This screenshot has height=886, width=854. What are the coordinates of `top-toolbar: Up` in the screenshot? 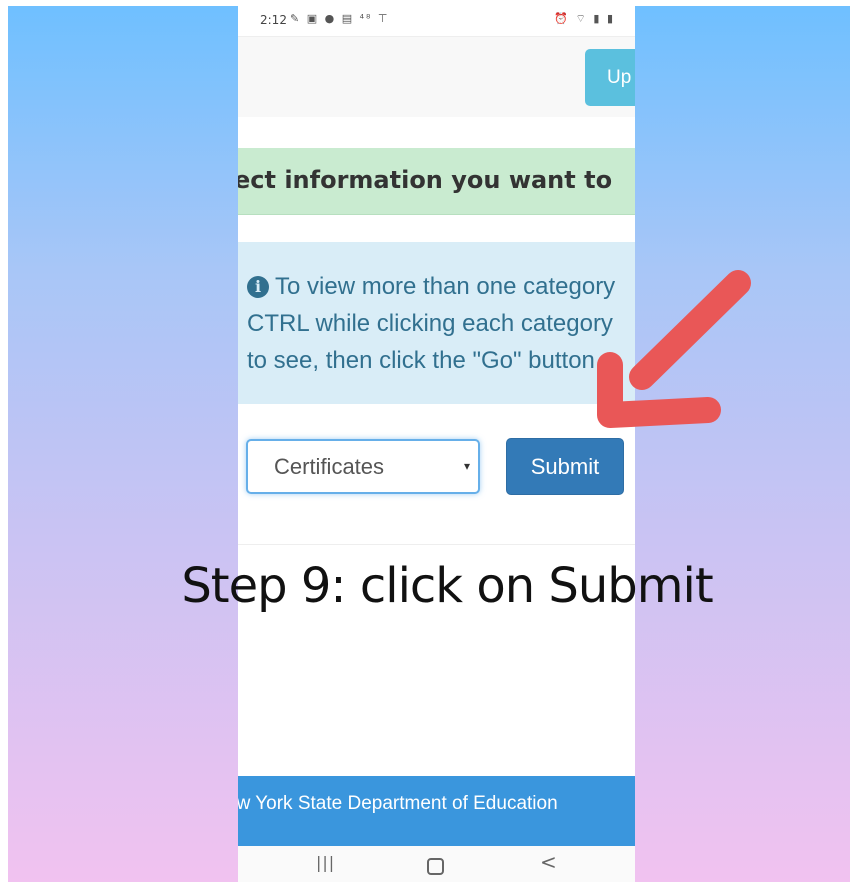 It's located at (436, 77).